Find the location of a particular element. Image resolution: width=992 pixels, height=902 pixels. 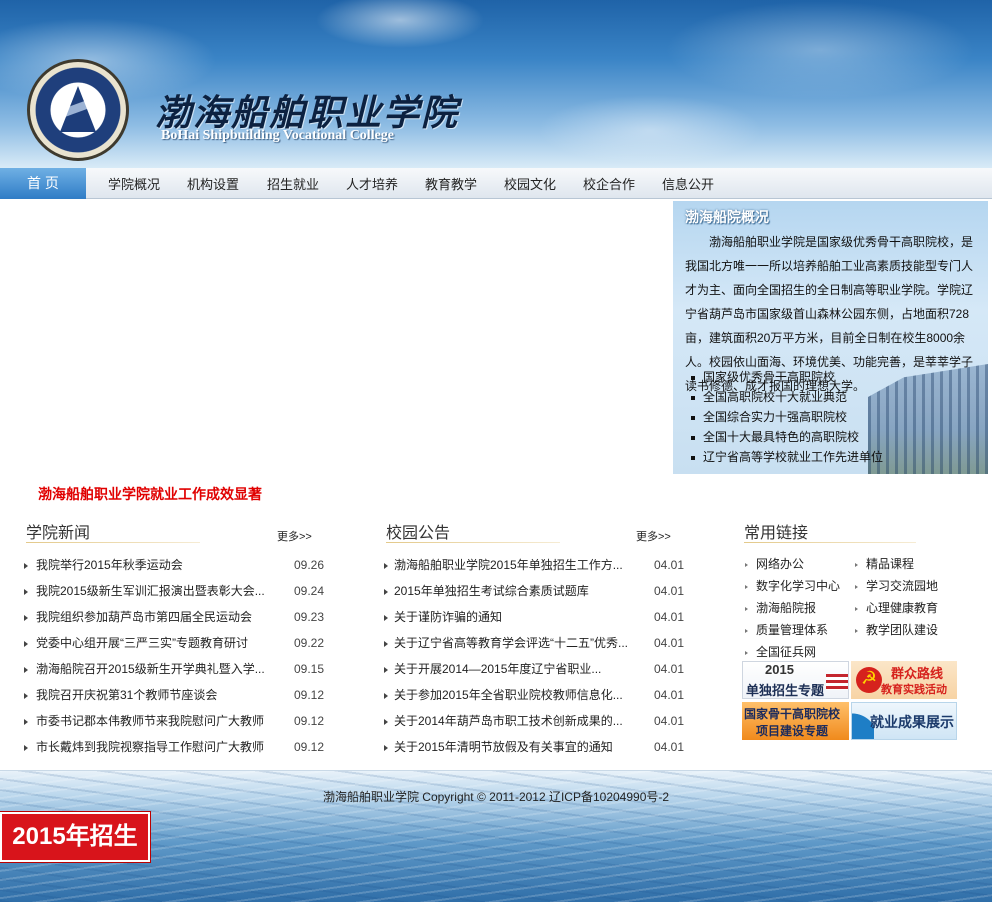

notice-title: 关于谨防诈骗的通知 is located at coordinates (448, 617).